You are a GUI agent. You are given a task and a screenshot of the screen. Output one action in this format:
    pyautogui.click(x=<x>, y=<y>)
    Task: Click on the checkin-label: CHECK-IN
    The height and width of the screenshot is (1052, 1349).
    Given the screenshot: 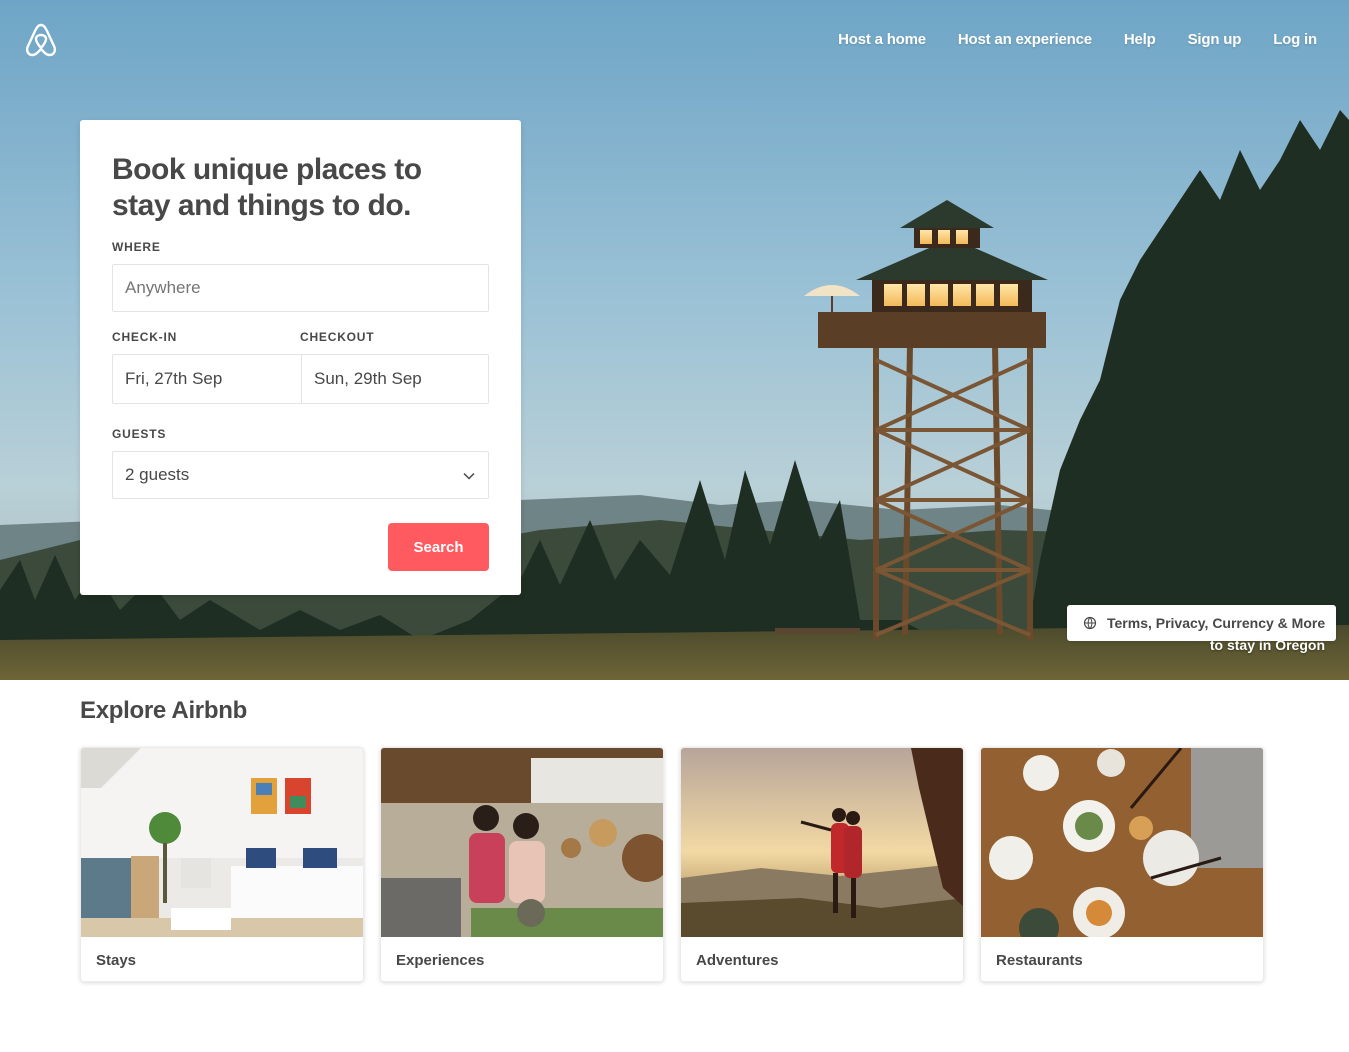 What is the action you would take?
    pyautogui.click(x=145, y=337)
    